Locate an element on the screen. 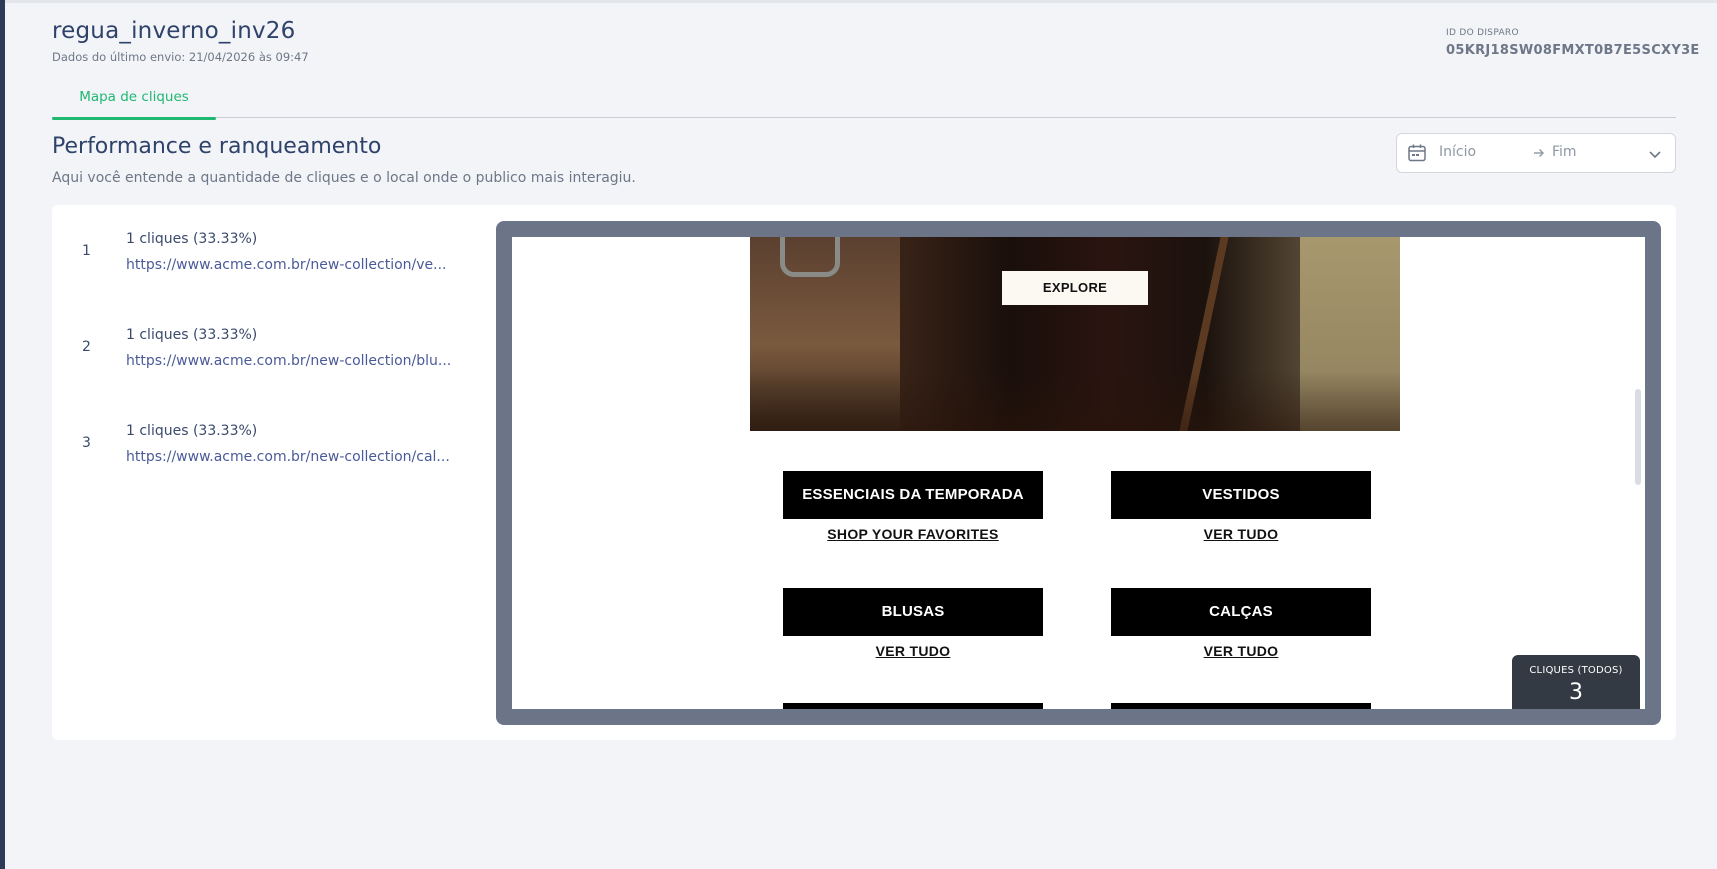 The width and height of the screenshot is (1717, 869). tab-click-map: Mapa de cliques is located at coordinates (134, 101).